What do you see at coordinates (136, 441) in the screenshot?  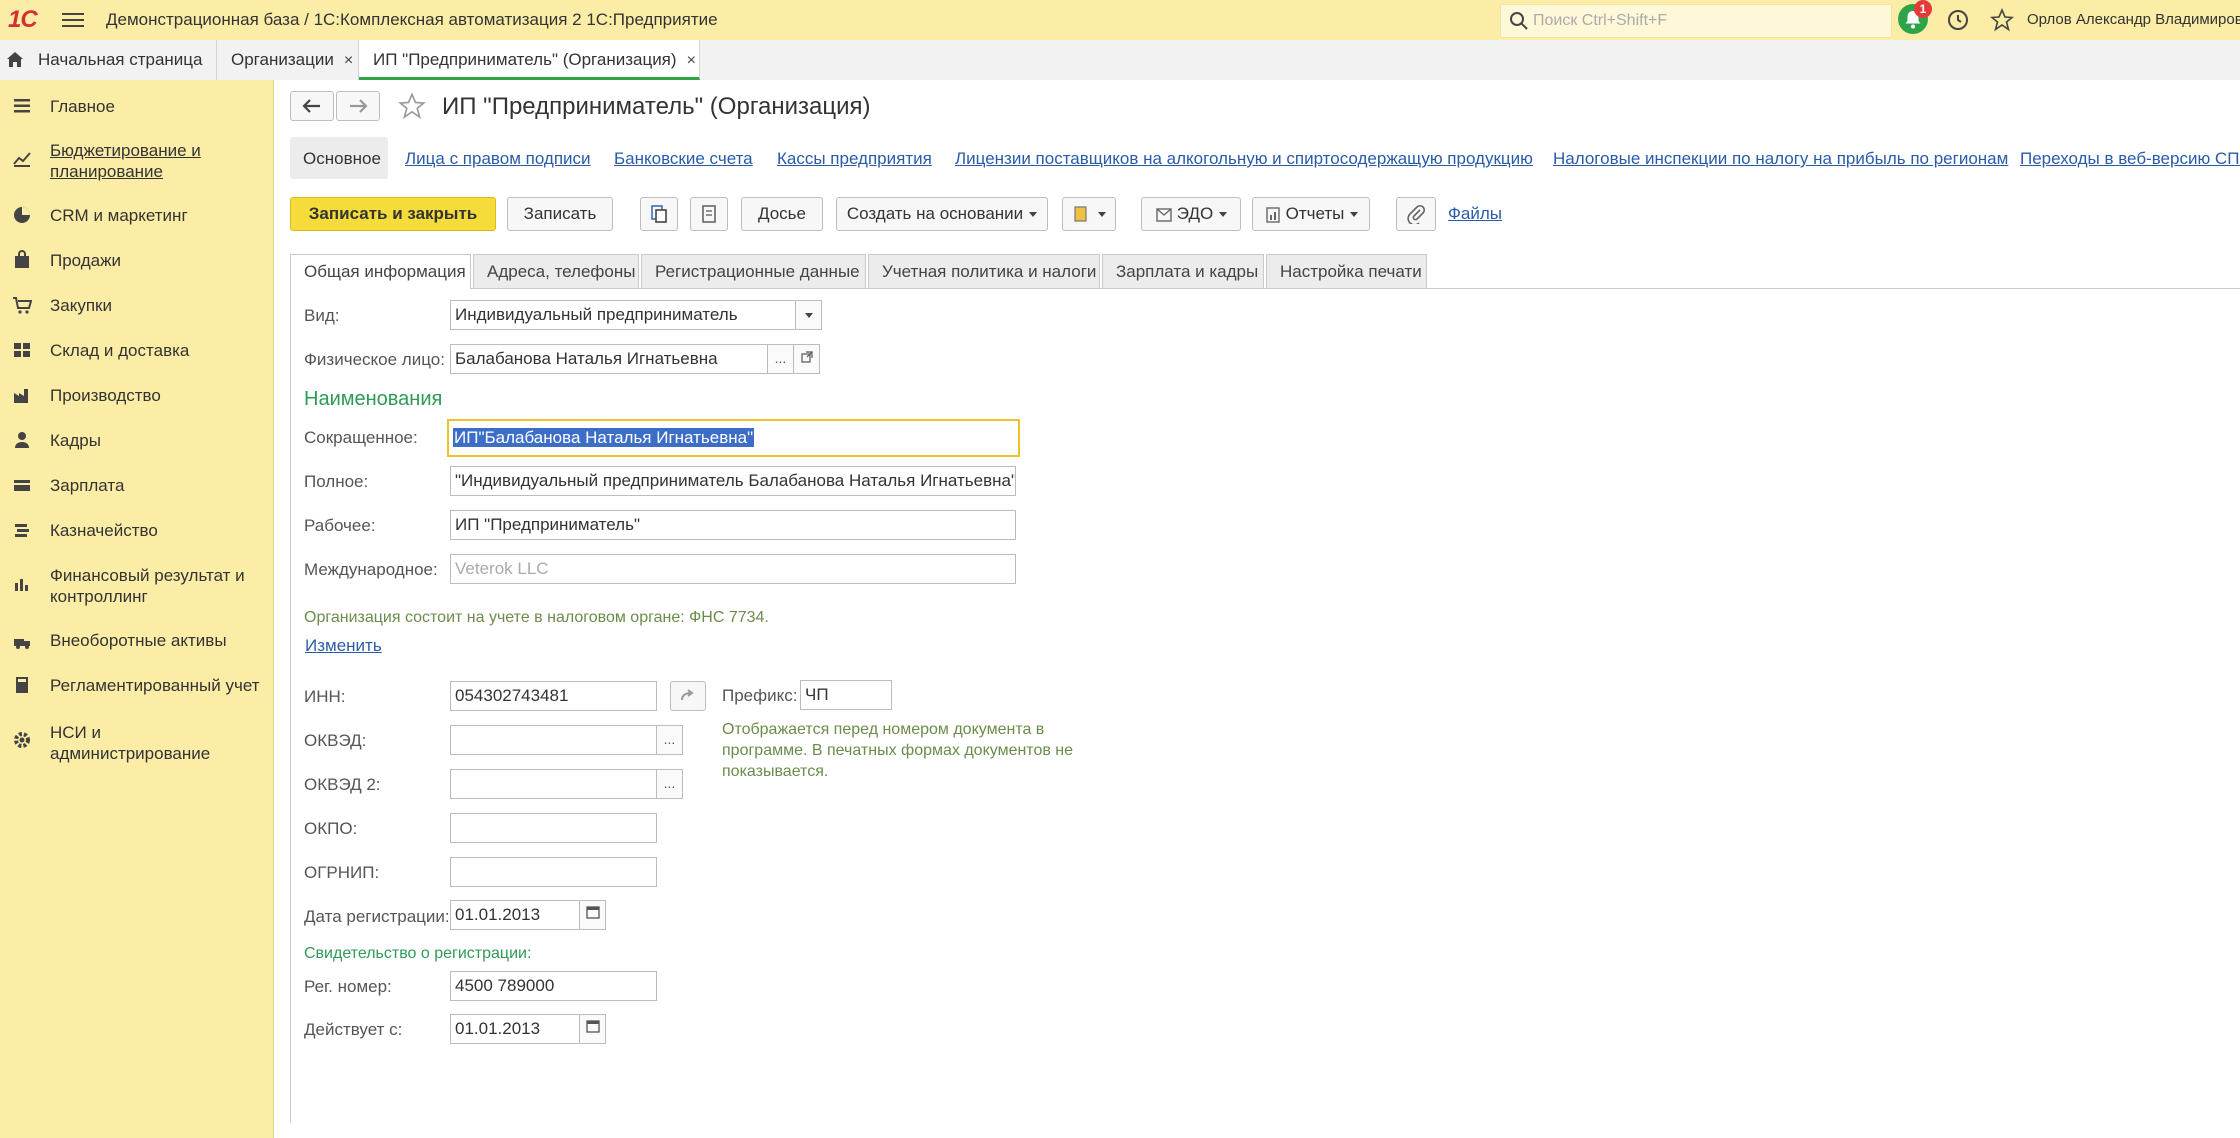 I see `sidebar-item-hr: Кадры` at bounding box center [136, 441].